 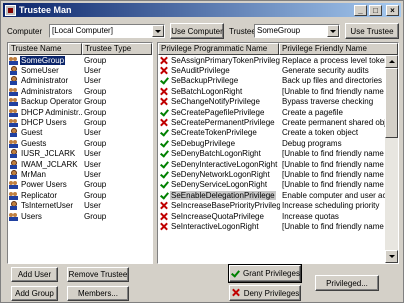 I want to click on trustee-row: Administrator User, so click(x=80, y=81).